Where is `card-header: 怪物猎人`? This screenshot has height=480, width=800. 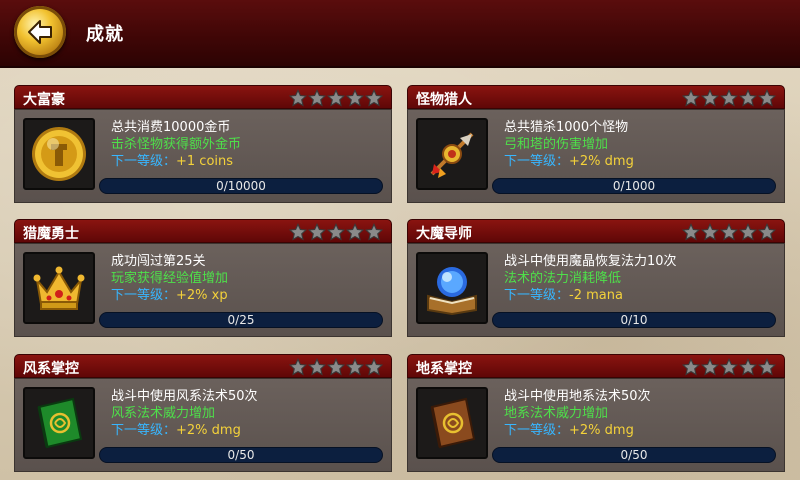 card-header: 怪物猎人 is located at coordinates (596, 97).